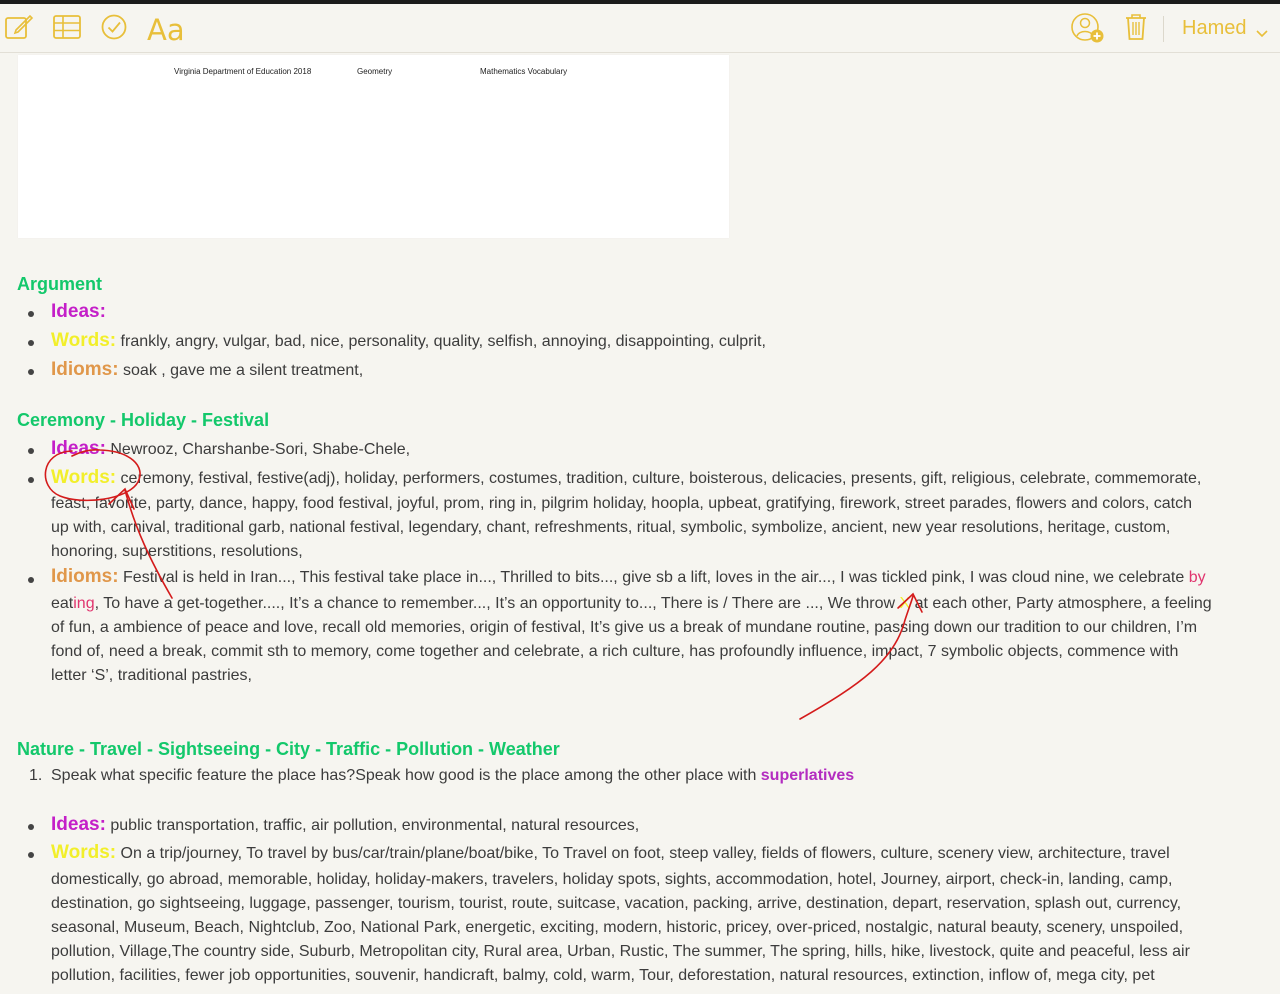 The image size is (1280, 994). I want to click on highlighted-suffix: ing, so click(84, 603).